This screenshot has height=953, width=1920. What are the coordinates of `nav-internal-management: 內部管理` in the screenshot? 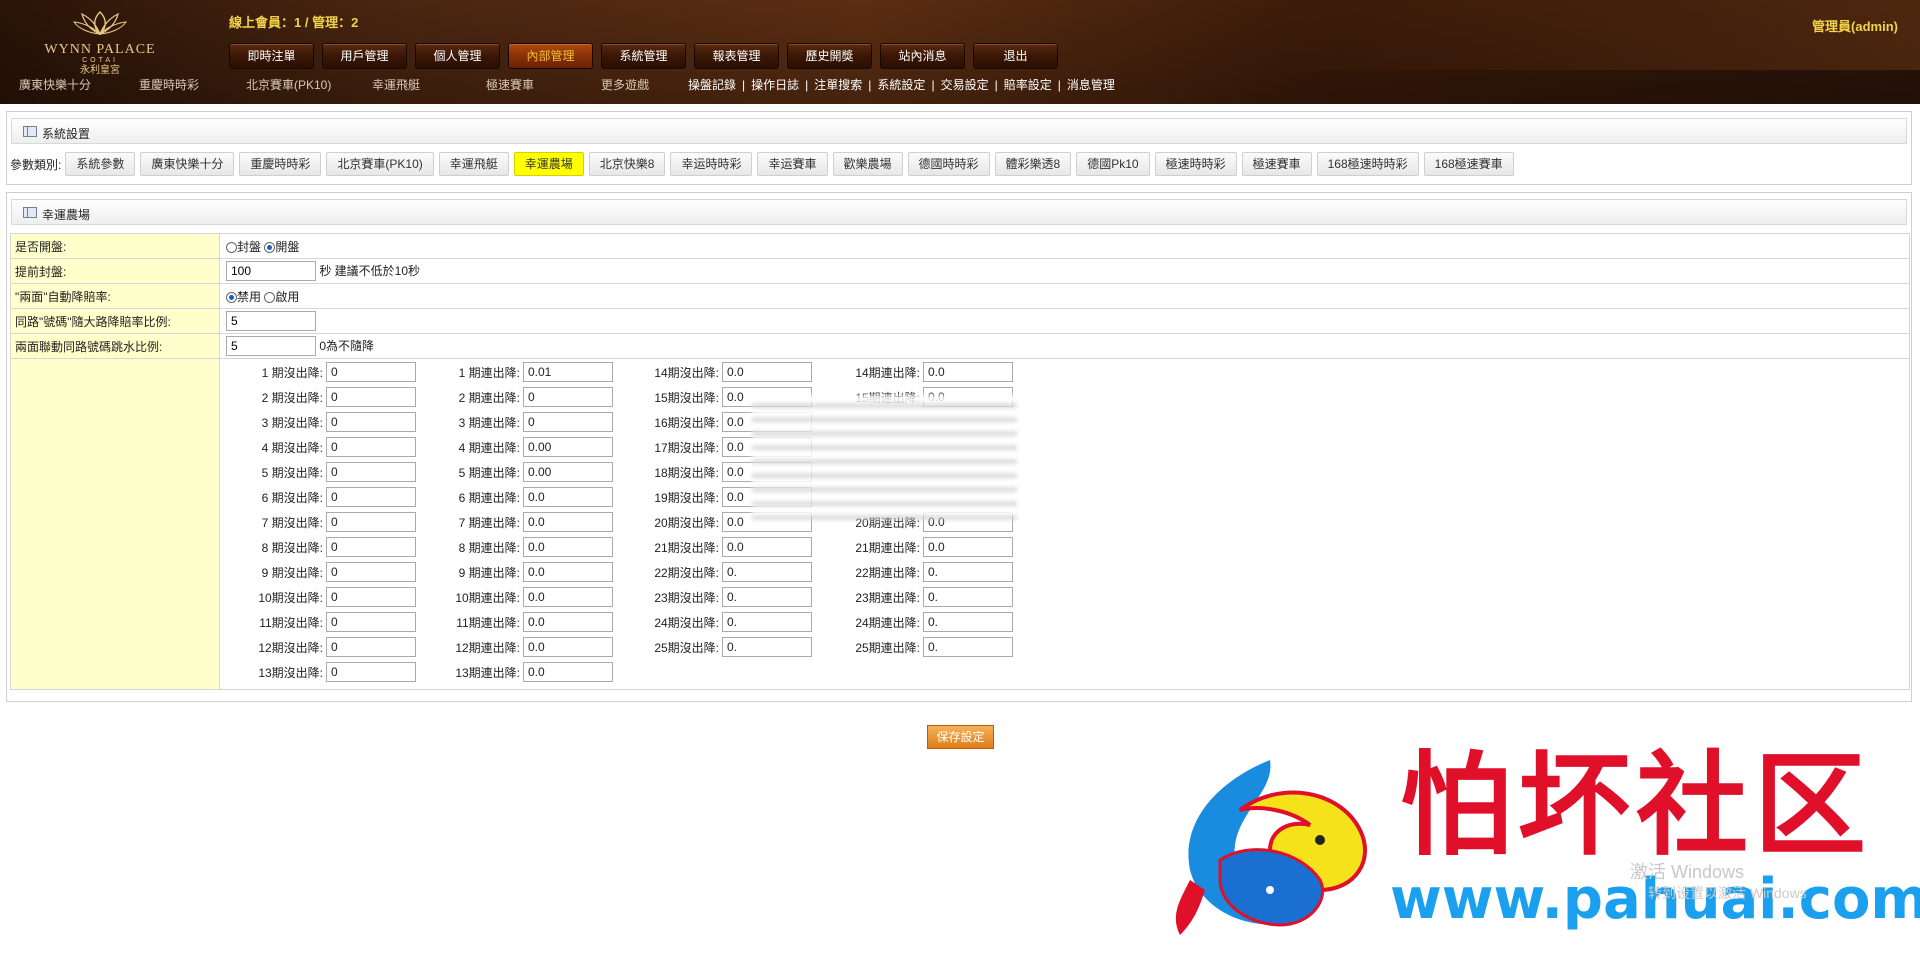 It's located at (550, 56).